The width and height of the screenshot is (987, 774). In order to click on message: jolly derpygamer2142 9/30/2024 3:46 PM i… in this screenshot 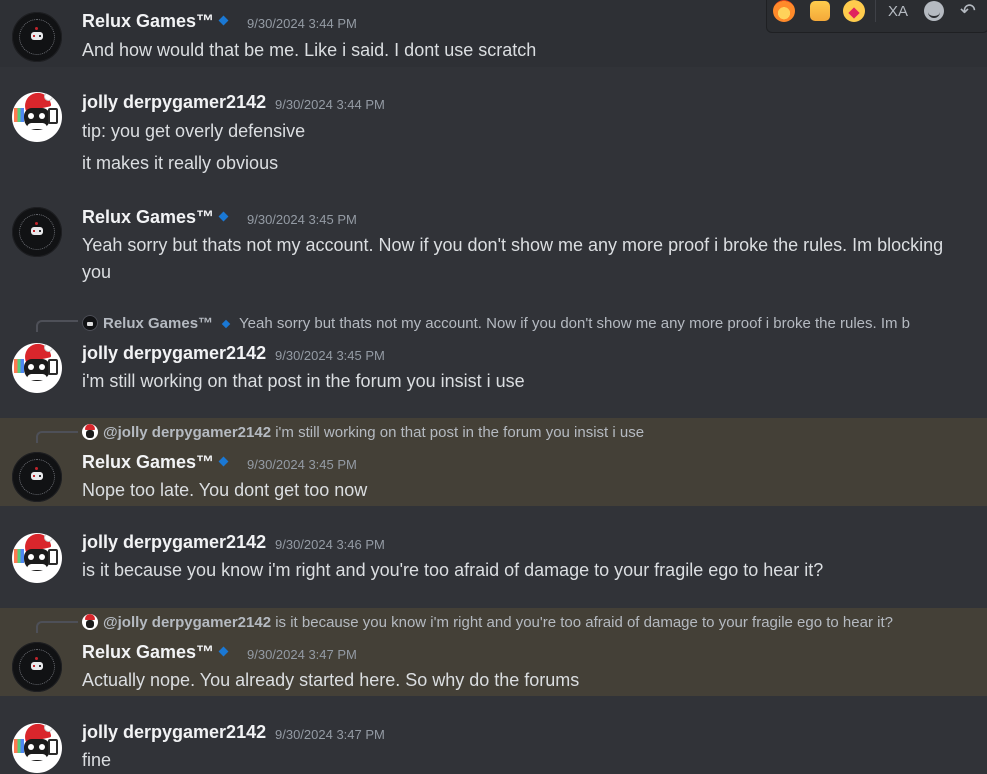, I will do `click(493, 557)`.